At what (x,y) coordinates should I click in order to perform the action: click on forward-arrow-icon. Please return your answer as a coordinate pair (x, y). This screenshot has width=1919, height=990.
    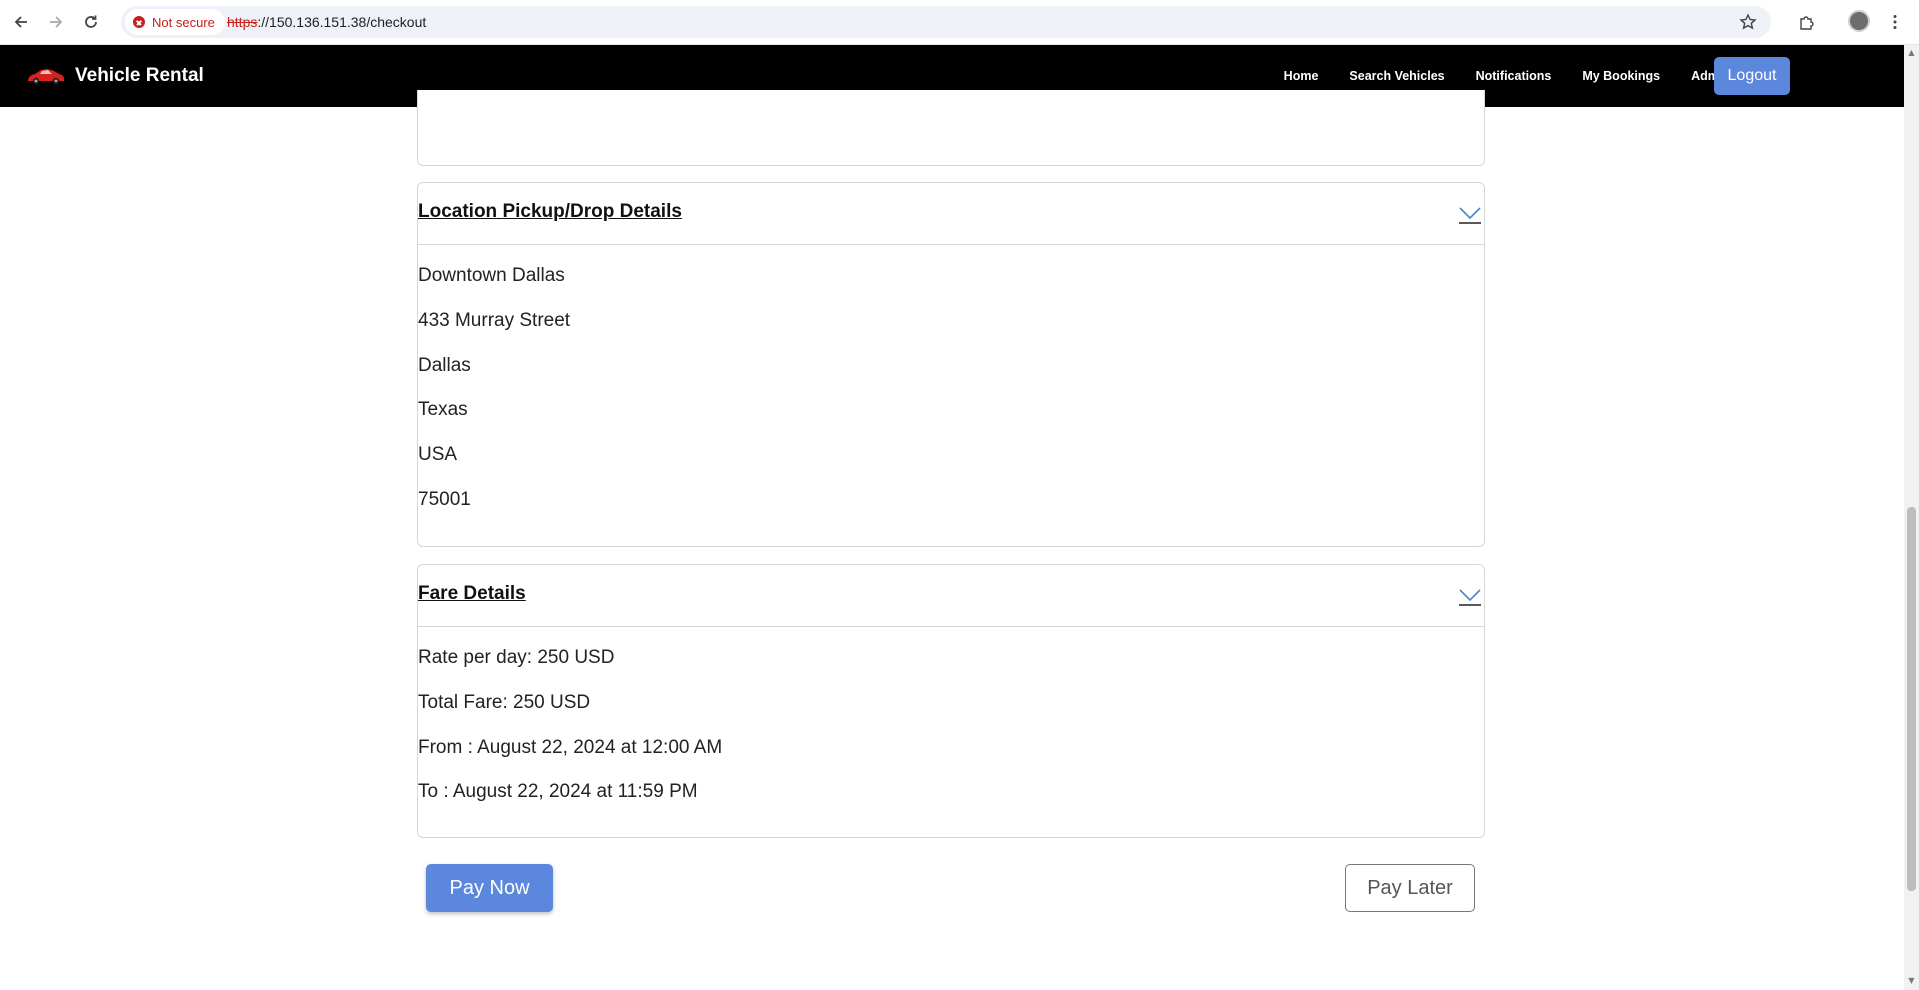
    Looking at the image, I should click on (56, 22).